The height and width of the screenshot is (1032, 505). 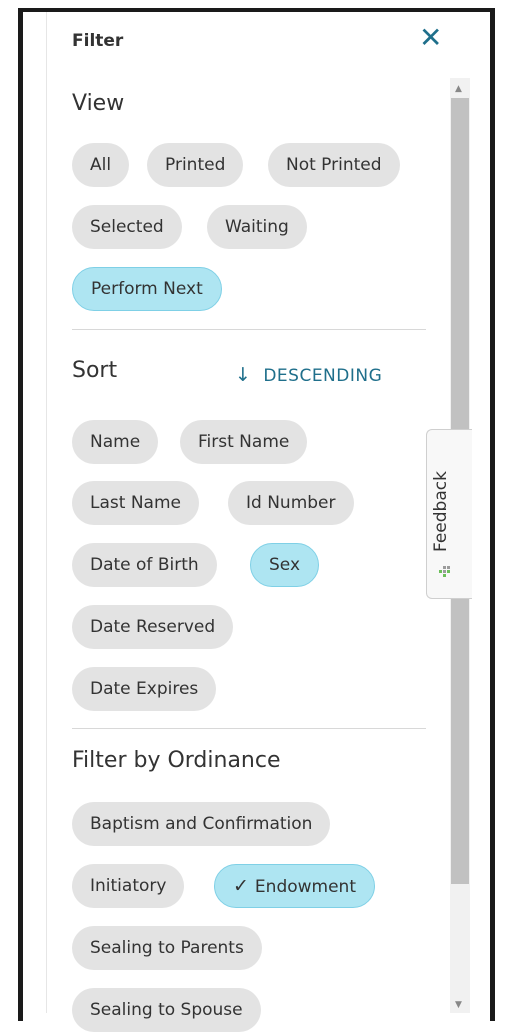 What do you see at coordinates (291, 503) in the screenshot?
I see `sort-chip-id-number: Id Number` at bounding box center [291, 503].